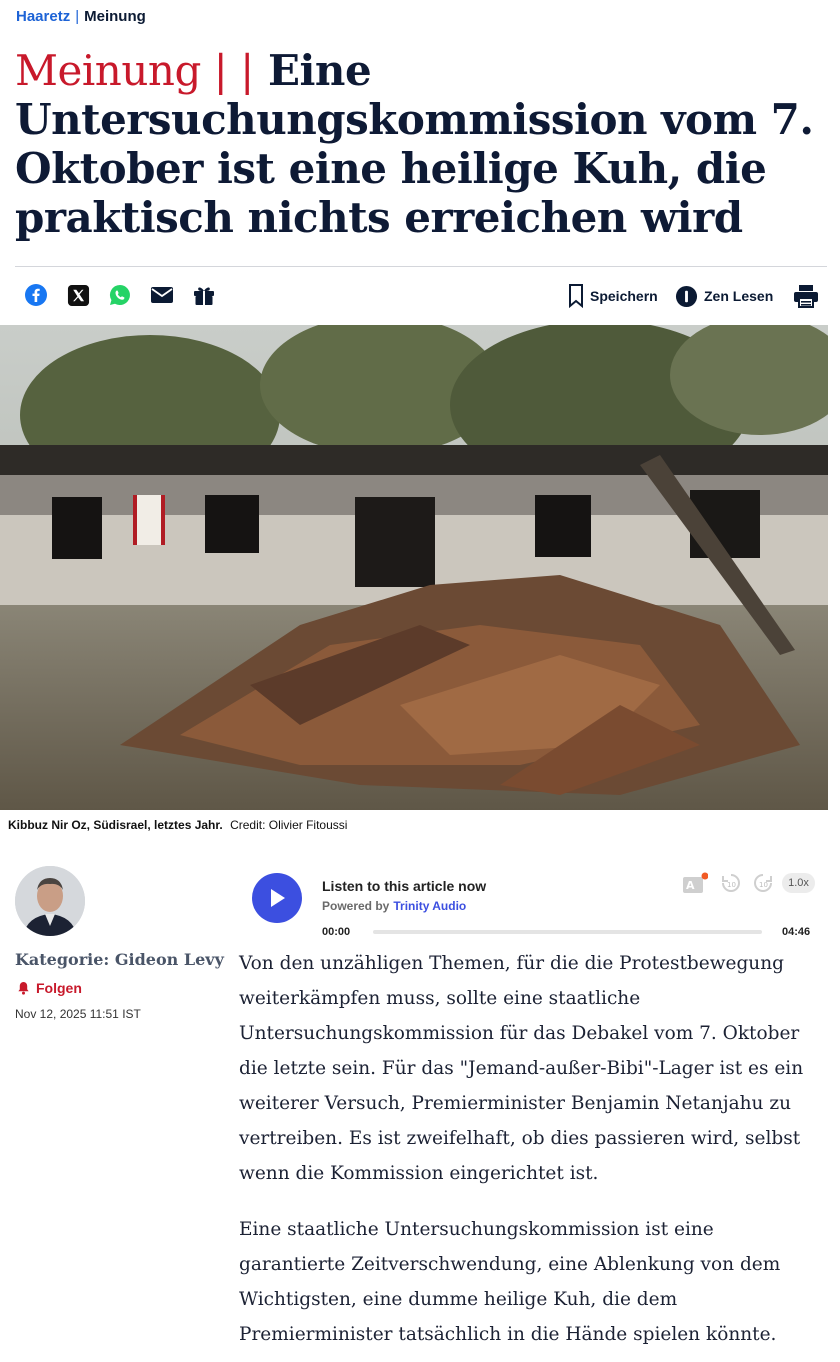 The image size is (840, 1362). I want to click on whatsapp-share-button, so click(120, 295).